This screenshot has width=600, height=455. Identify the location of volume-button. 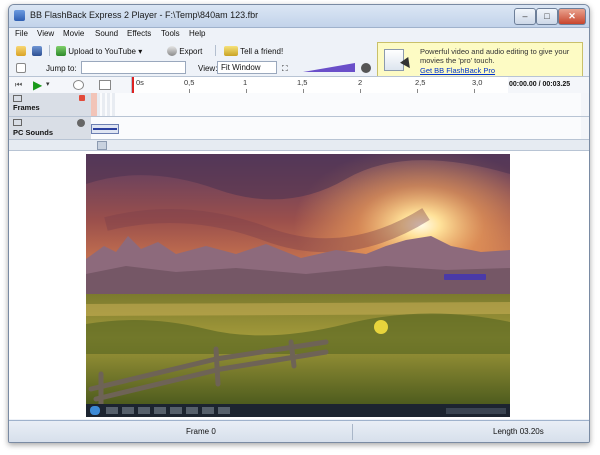
(366, 68).